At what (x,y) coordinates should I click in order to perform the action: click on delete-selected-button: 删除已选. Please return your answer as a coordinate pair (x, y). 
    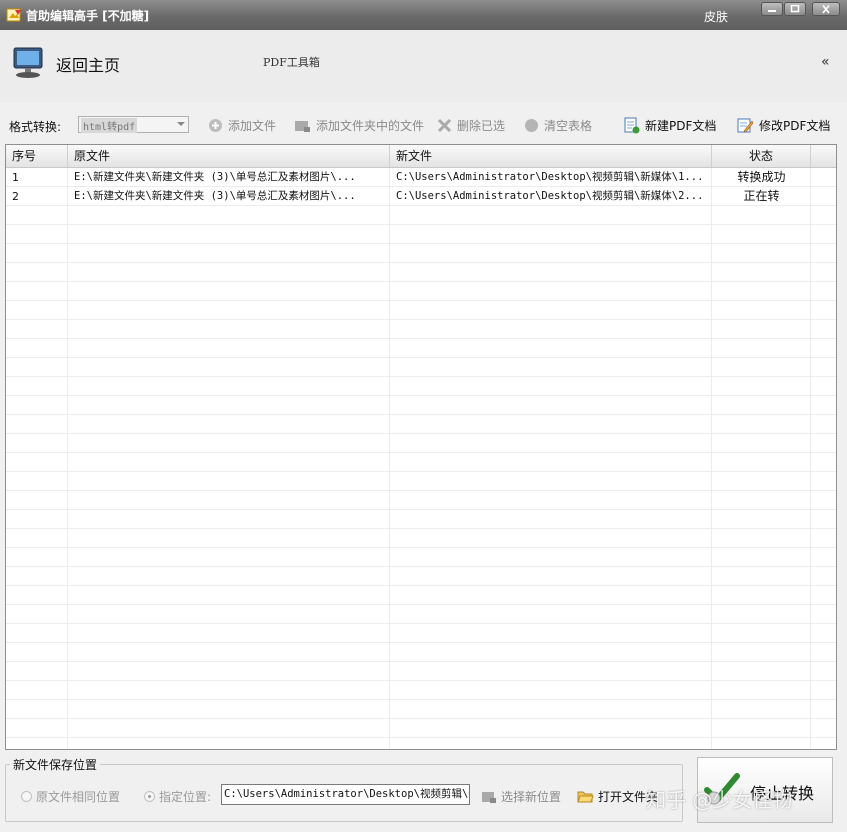
    Looking at the image, I should click on (471, 125).